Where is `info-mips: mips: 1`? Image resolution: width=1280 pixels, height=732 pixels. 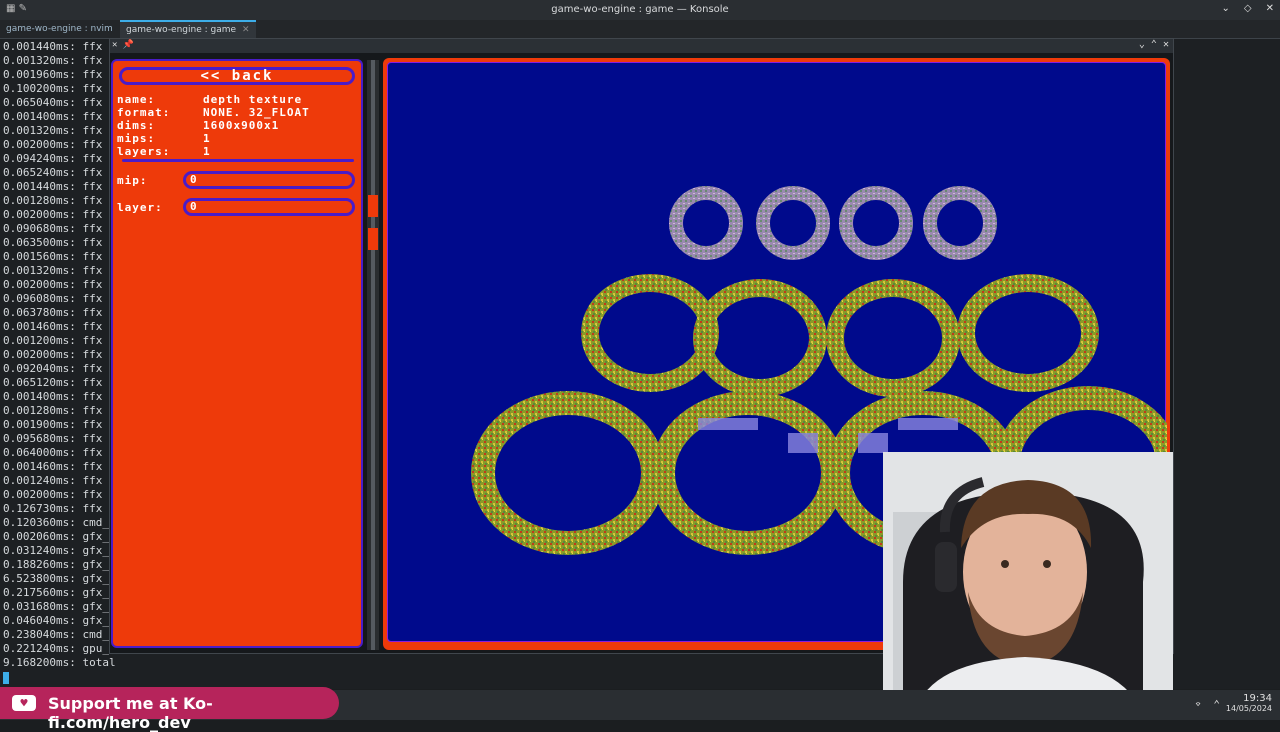 info-mips: mips: 1 is located at coordinates (164, 138).